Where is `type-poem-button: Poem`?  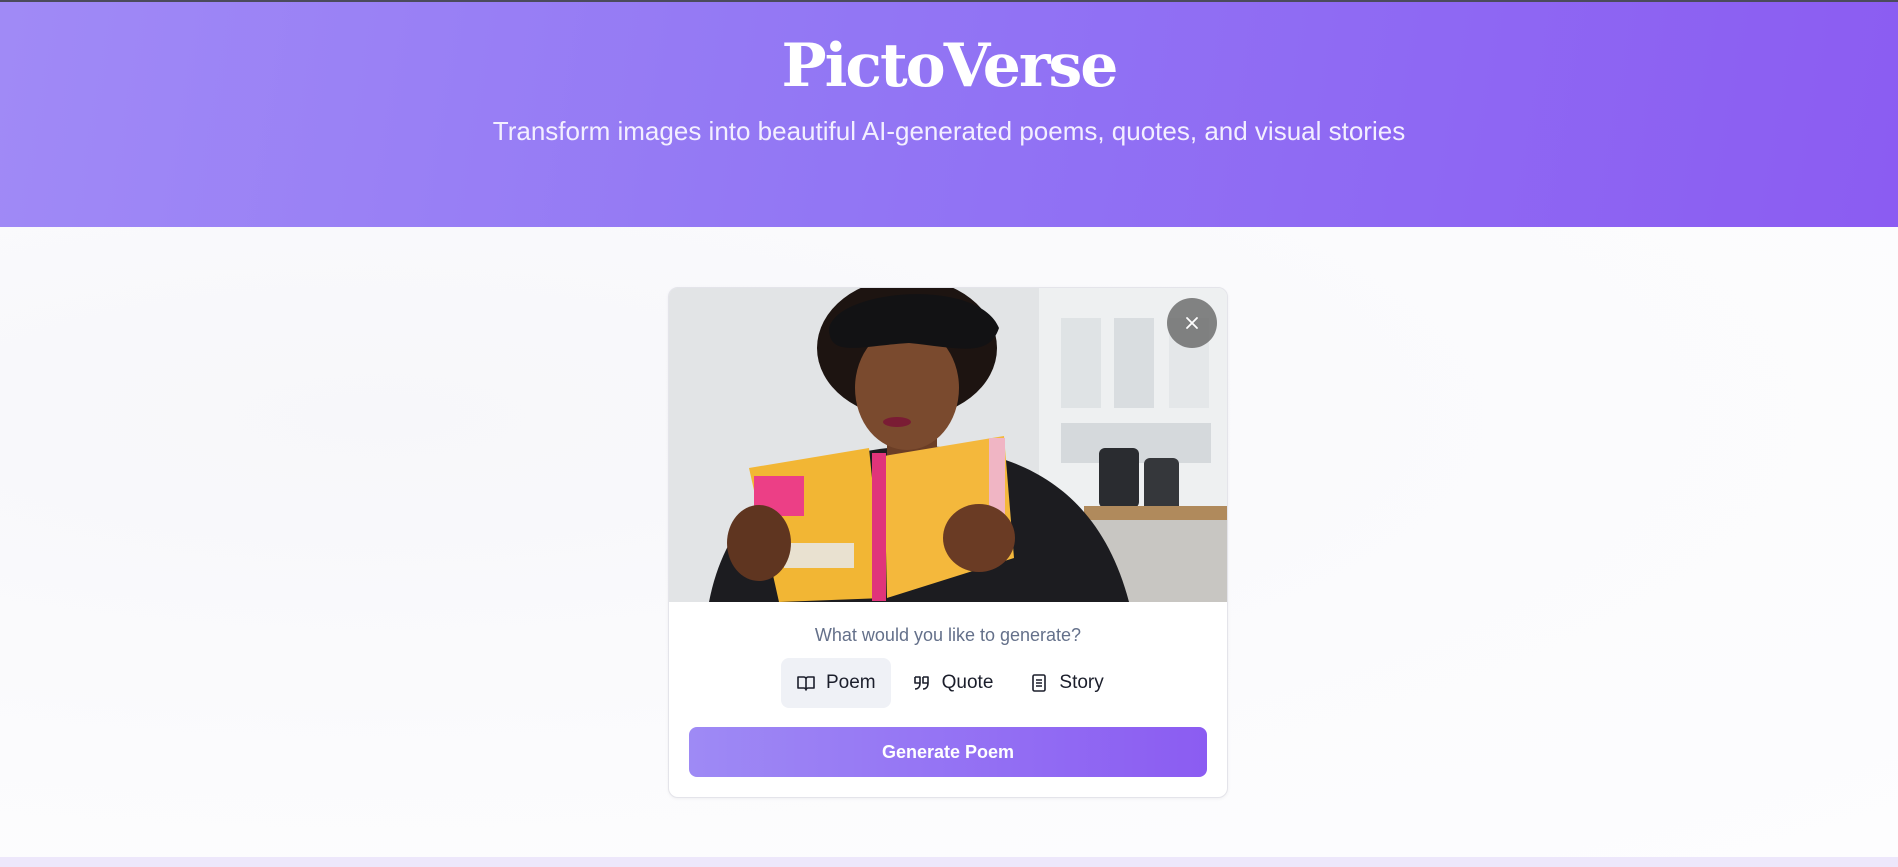
type-poem-button: Poem is located at coordinates (836, 683).